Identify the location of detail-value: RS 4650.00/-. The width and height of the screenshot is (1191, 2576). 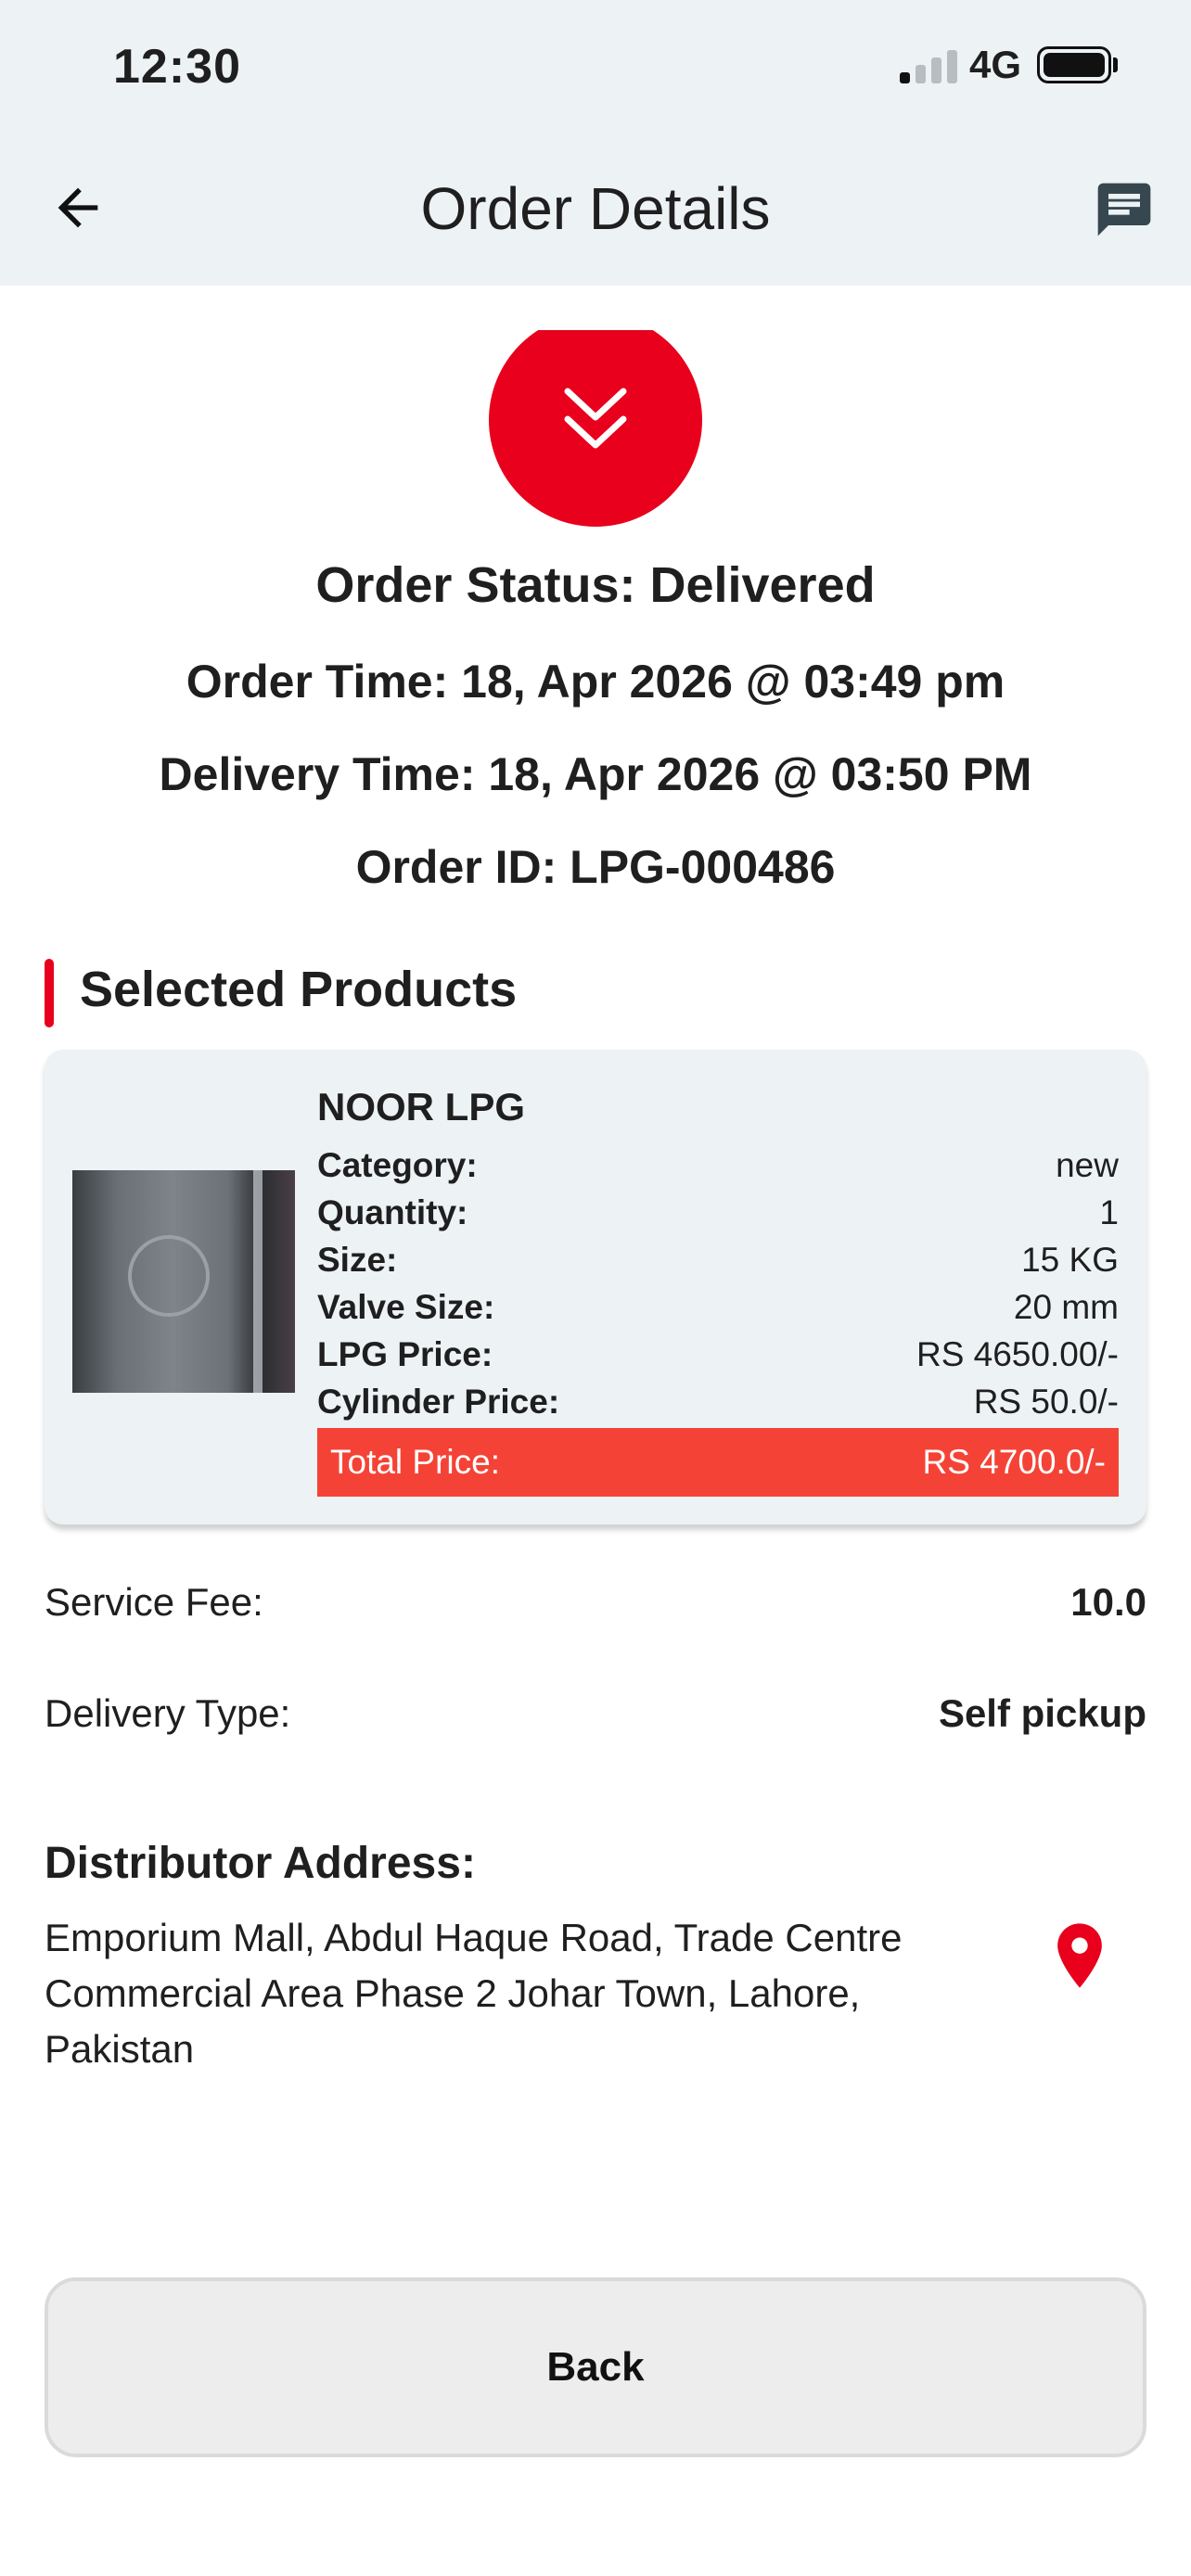
(1018, 1354).